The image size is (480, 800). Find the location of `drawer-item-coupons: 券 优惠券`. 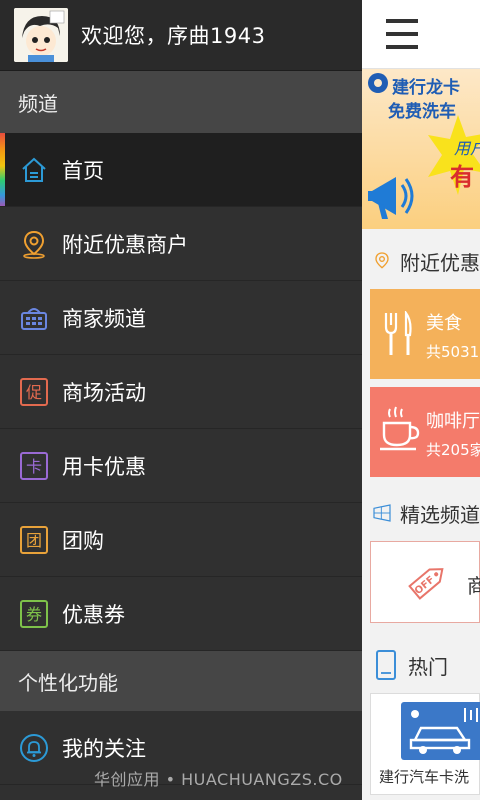

drawer-item-coupons: 券 优惠券 is located at coordinates (181, 614).